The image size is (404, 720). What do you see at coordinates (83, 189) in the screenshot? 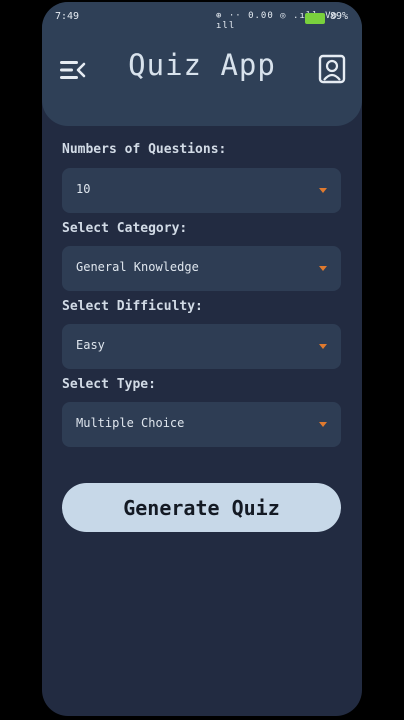
I see `num-questions-value: 10` at bounding box center [83, 189].